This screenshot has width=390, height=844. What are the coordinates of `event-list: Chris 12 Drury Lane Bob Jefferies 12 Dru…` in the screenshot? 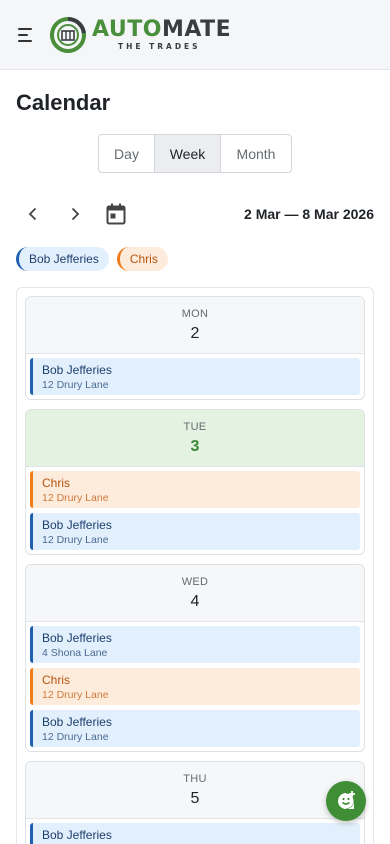 It's located at (195, 510).